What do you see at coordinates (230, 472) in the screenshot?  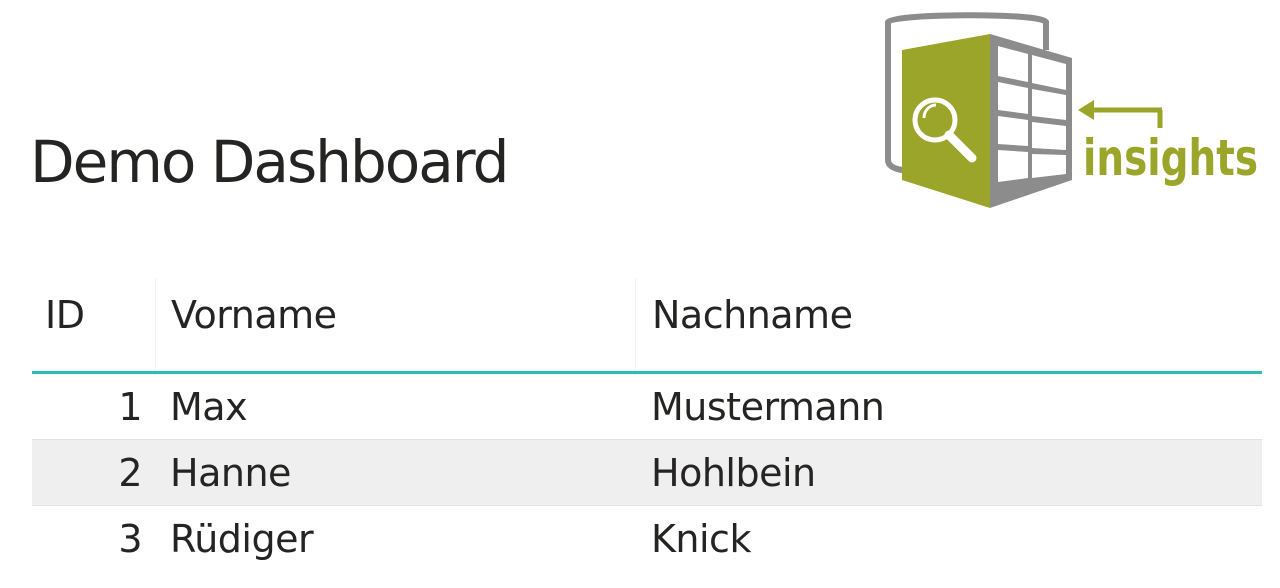 I see `cell-vorname: Hanne` at bounding box center [230, 472].